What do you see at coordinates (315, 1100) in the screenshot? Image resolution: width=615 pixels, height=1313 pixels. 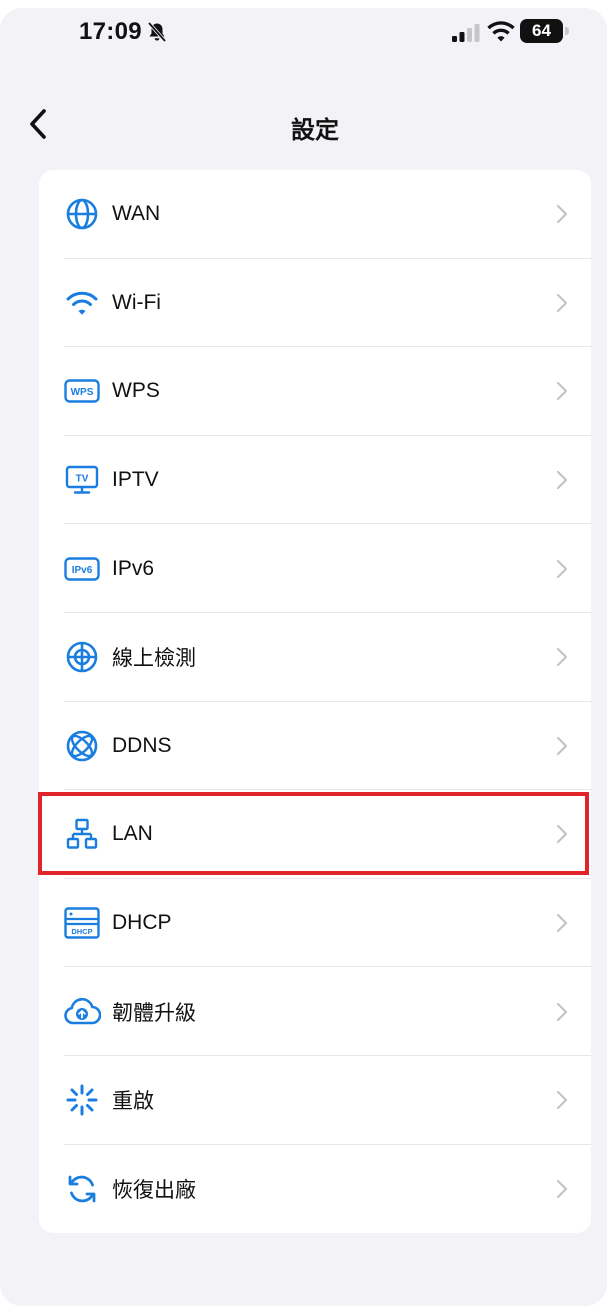 I see `settings-item-reboot: 重啟` at bounding box center [315, 1100].